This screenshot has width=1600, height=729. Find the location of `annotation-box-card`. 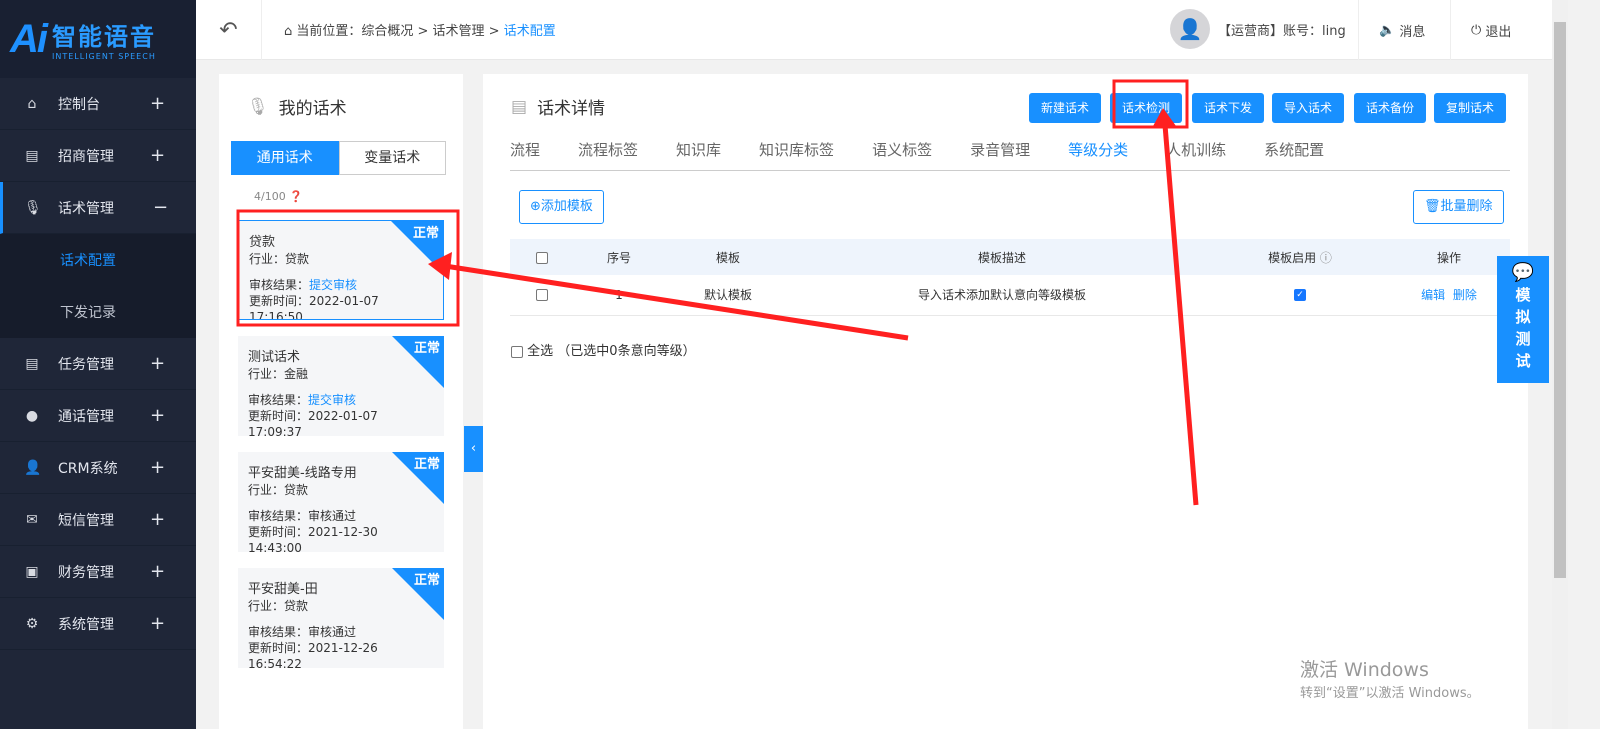

annotation-box-card is located at coordinates (348, 268).